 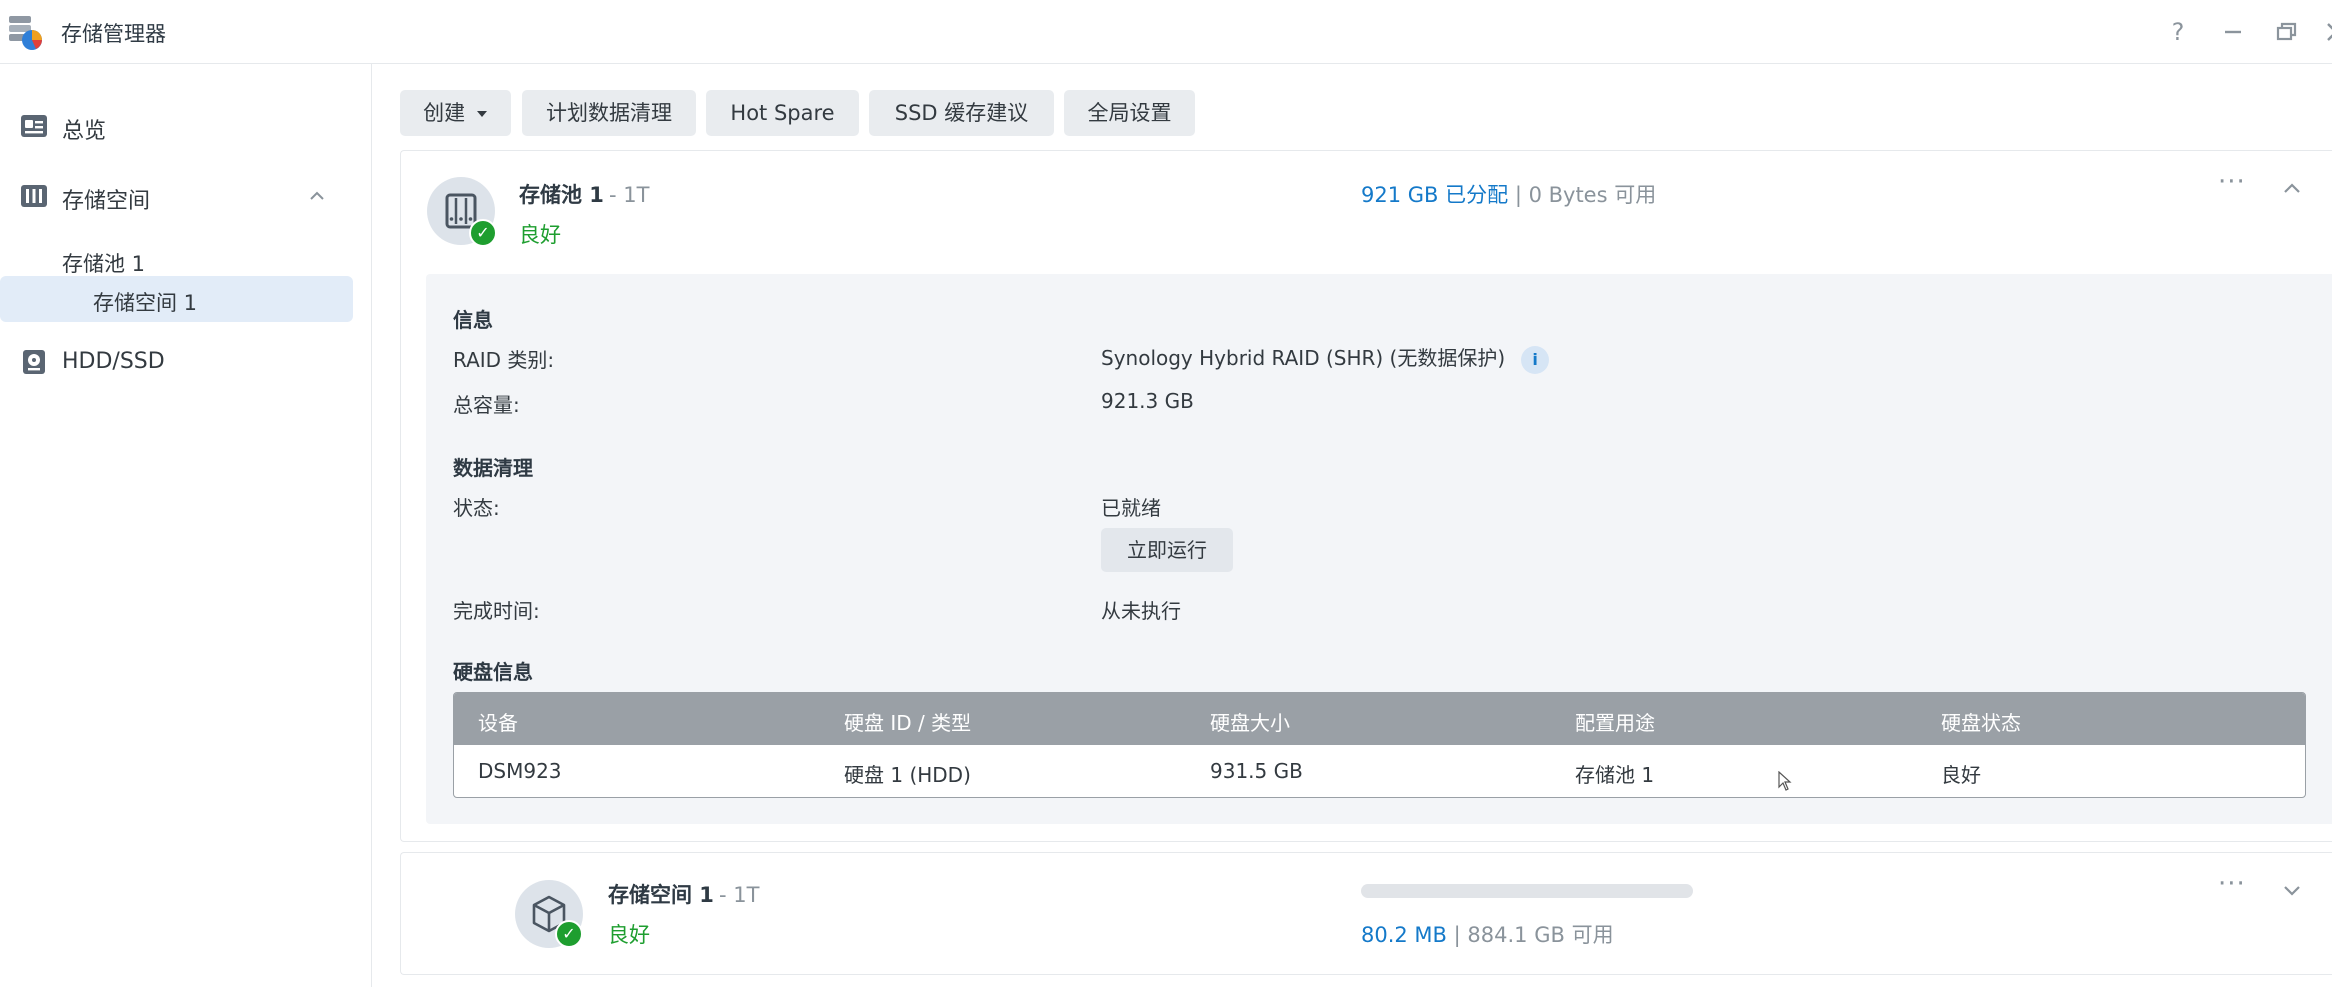 What do you see at coordinates (176, 362) in the screenshot?
I see `sidebar-item-hdd-ssd: HDD/SSD` at bounding box center [176, 362].